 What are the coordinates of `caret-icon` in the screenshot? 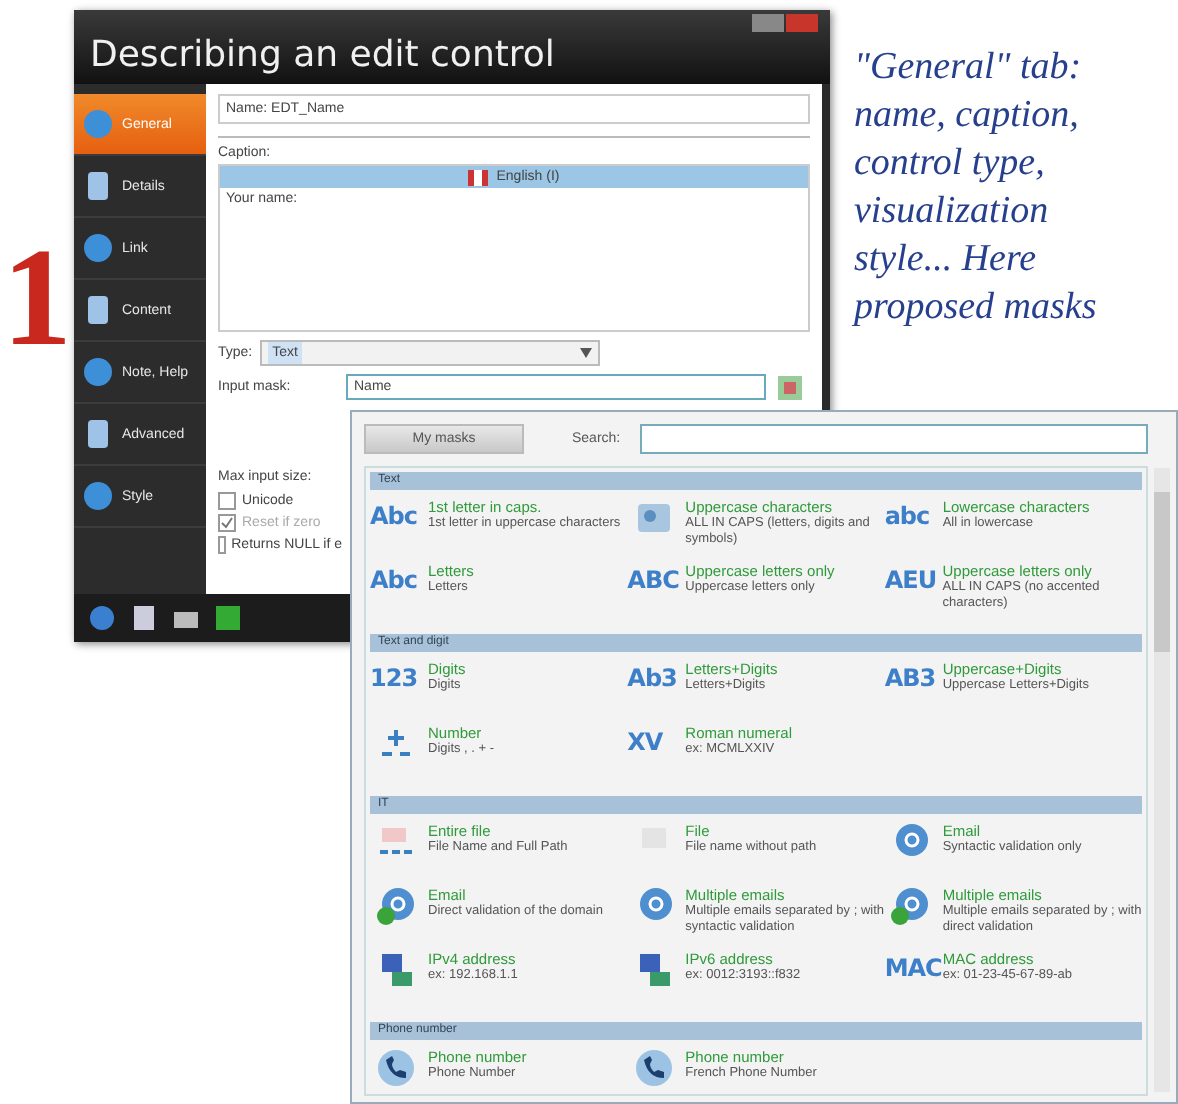 It's located at (586, 353).